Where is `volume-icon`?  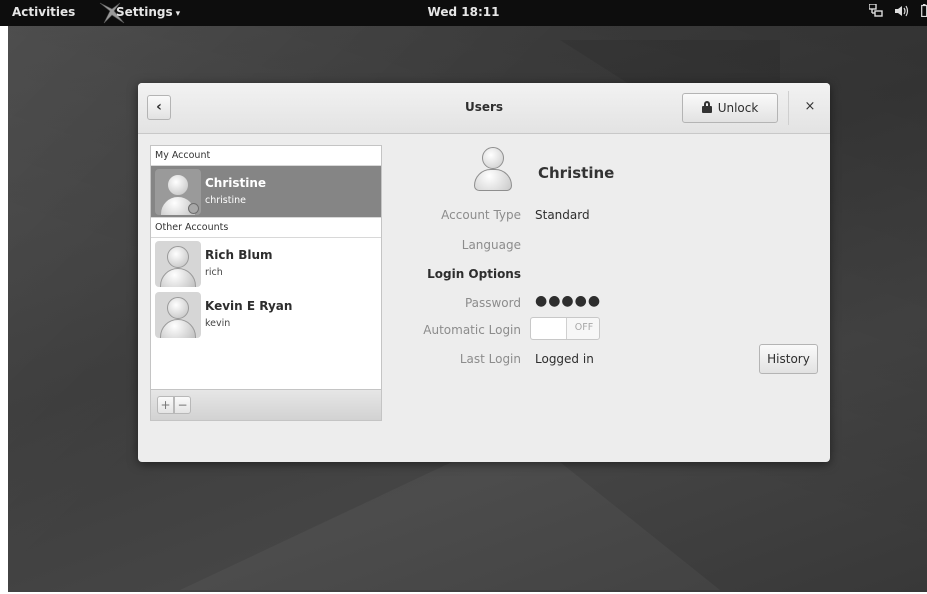 volume-icon is located at coordinates (901, 12).